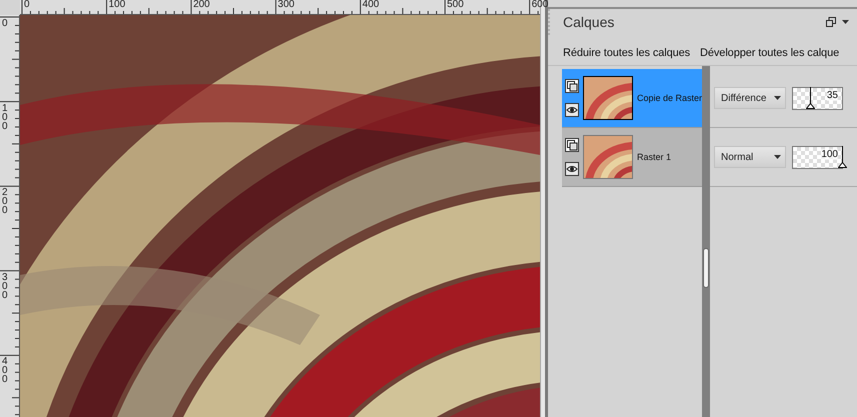  I want to click on toolbar-link: Développer toutes les calque, so click(770, 53).